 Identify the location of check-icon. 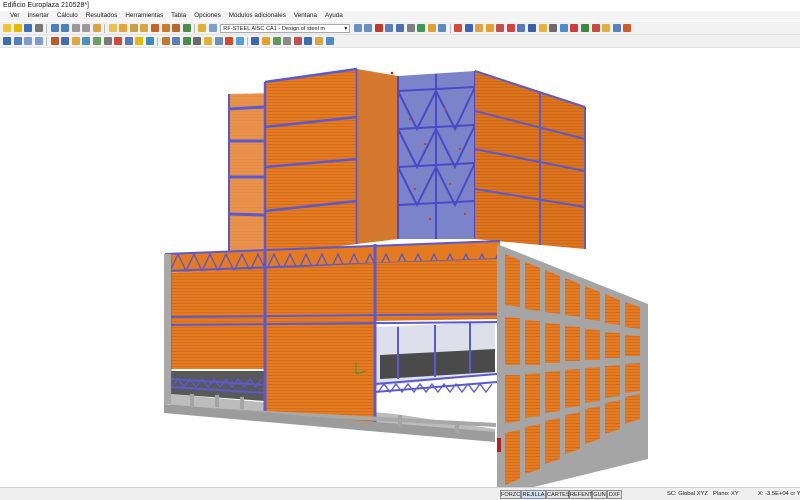
(421, 28).